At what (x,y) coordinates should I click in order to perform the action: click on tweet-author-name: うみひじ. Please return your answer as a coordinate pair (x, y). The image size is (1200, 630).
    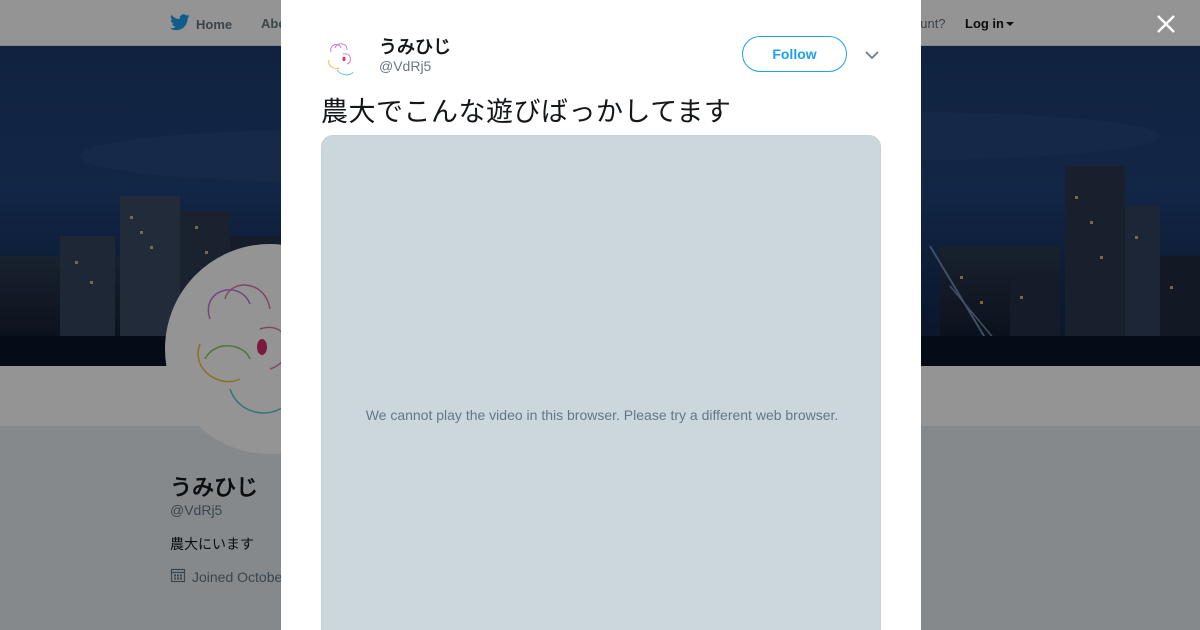
    Looking at the image, I should click on (415, 46).